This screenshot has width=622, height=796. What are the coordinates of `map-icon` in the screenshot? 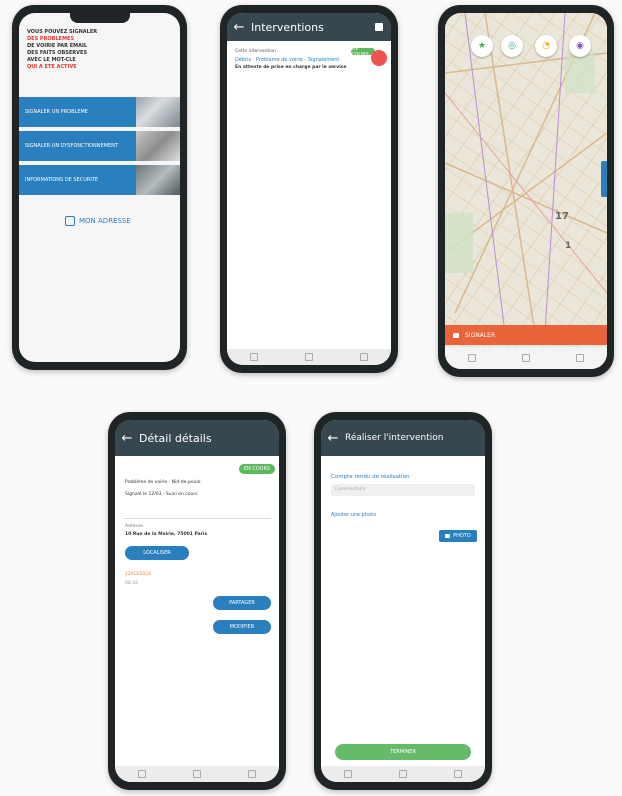 It's located at (379, 27).